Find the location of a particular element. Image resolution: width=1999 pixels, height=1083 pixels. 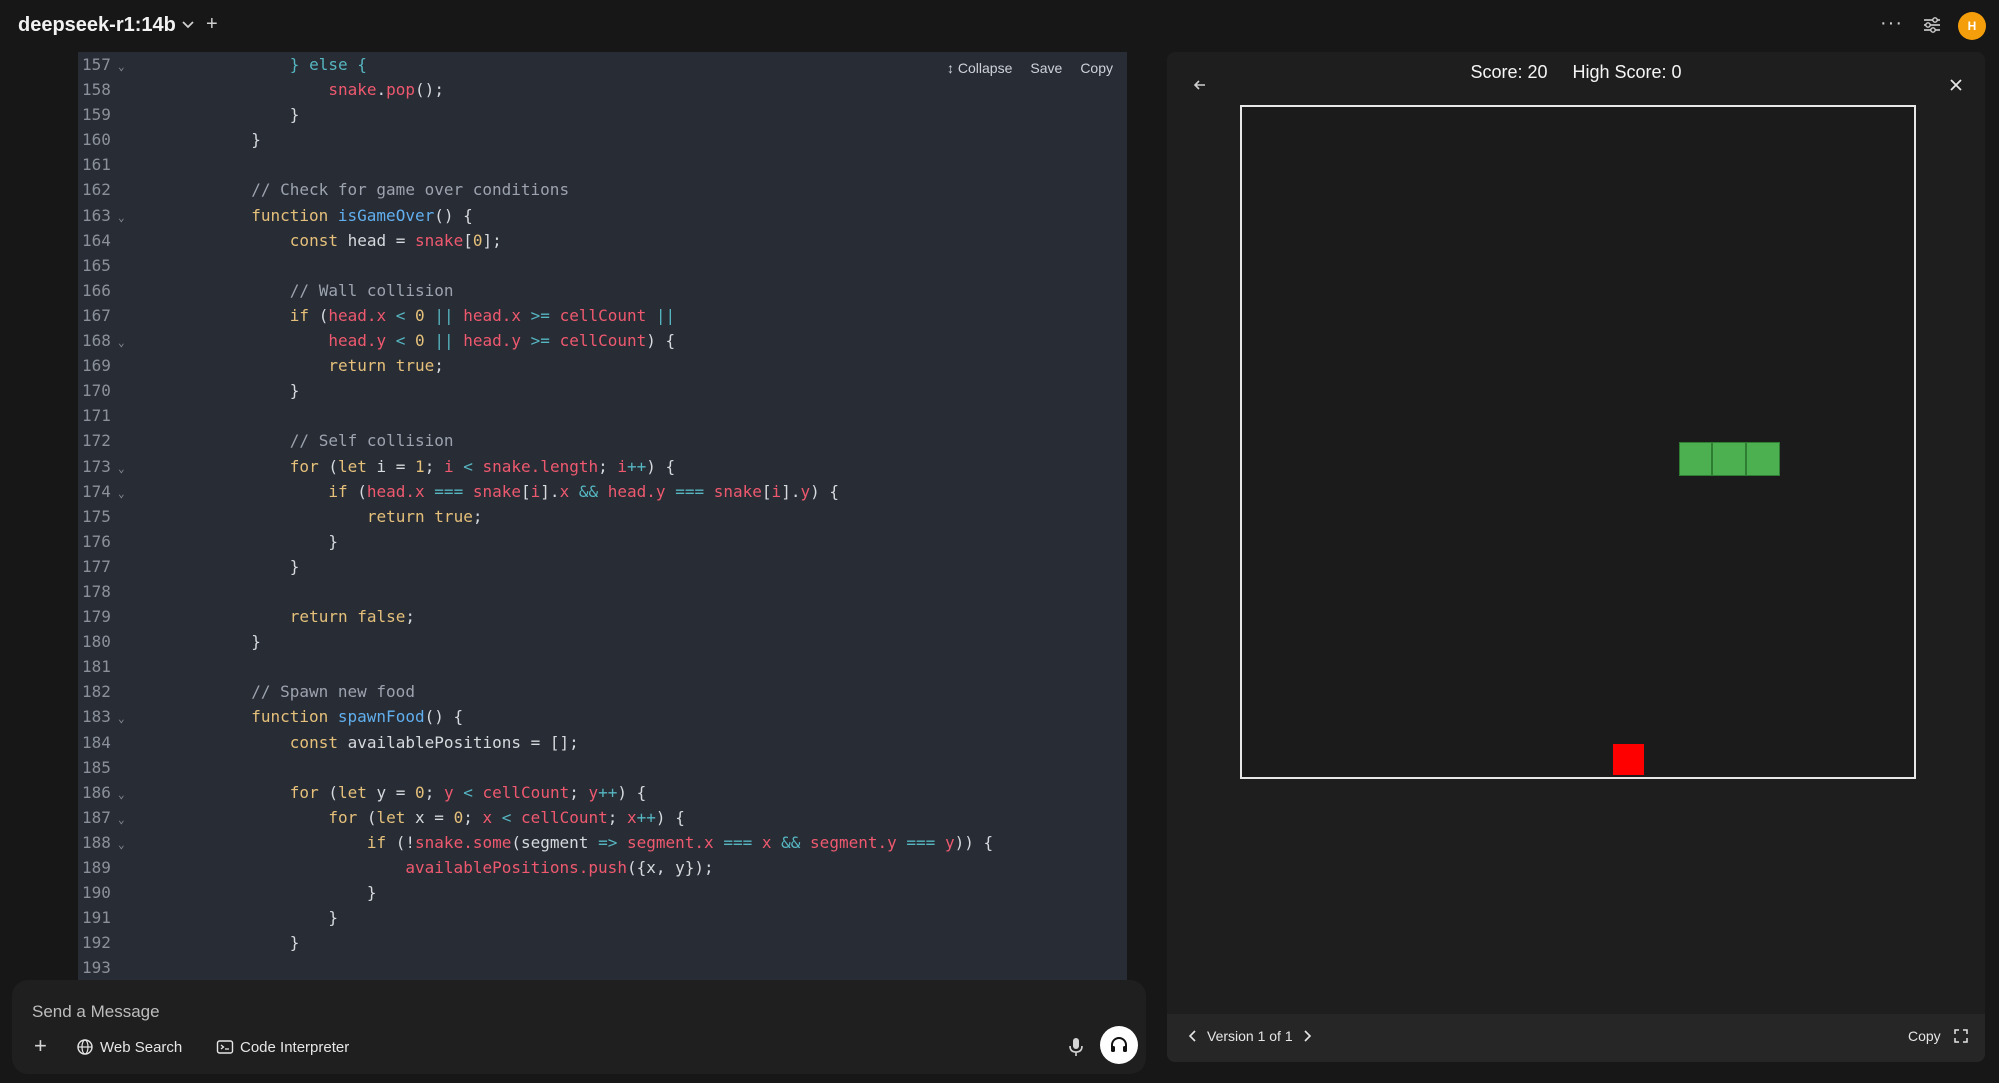

food-item is located at coordinates (1628, 759).